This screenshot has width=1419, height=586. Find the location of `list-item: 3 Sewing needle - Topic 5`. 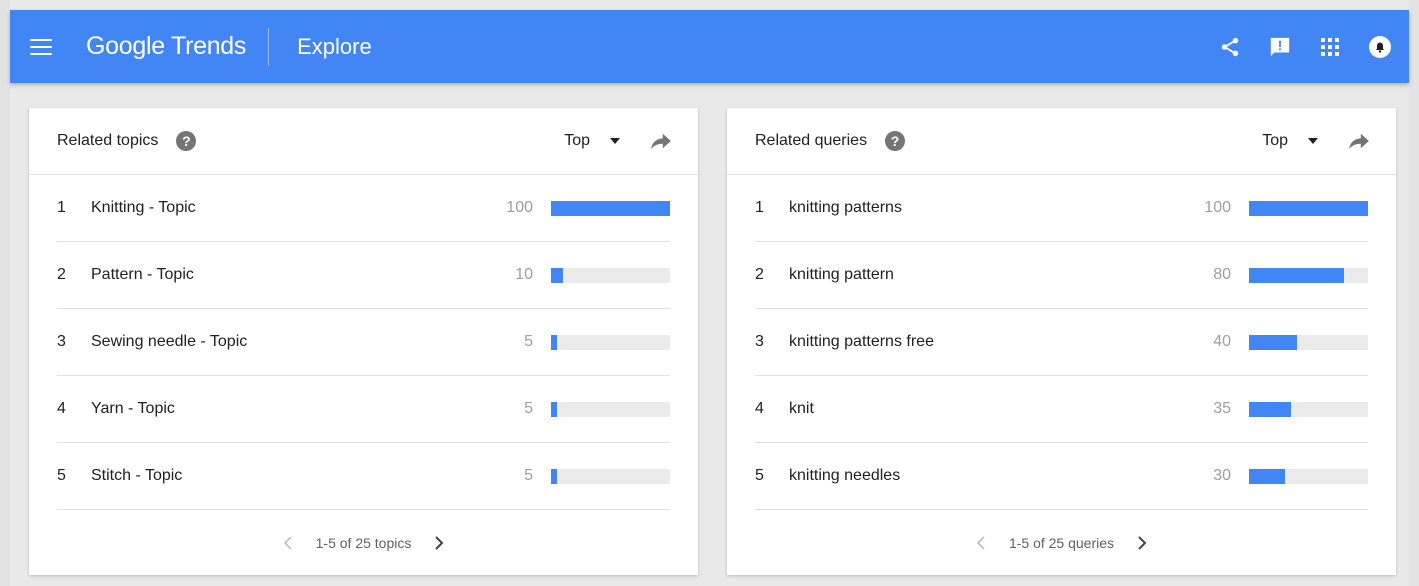

list-item: 3 Sewing needle - Topic 5 is located at coordinates (363, 342).